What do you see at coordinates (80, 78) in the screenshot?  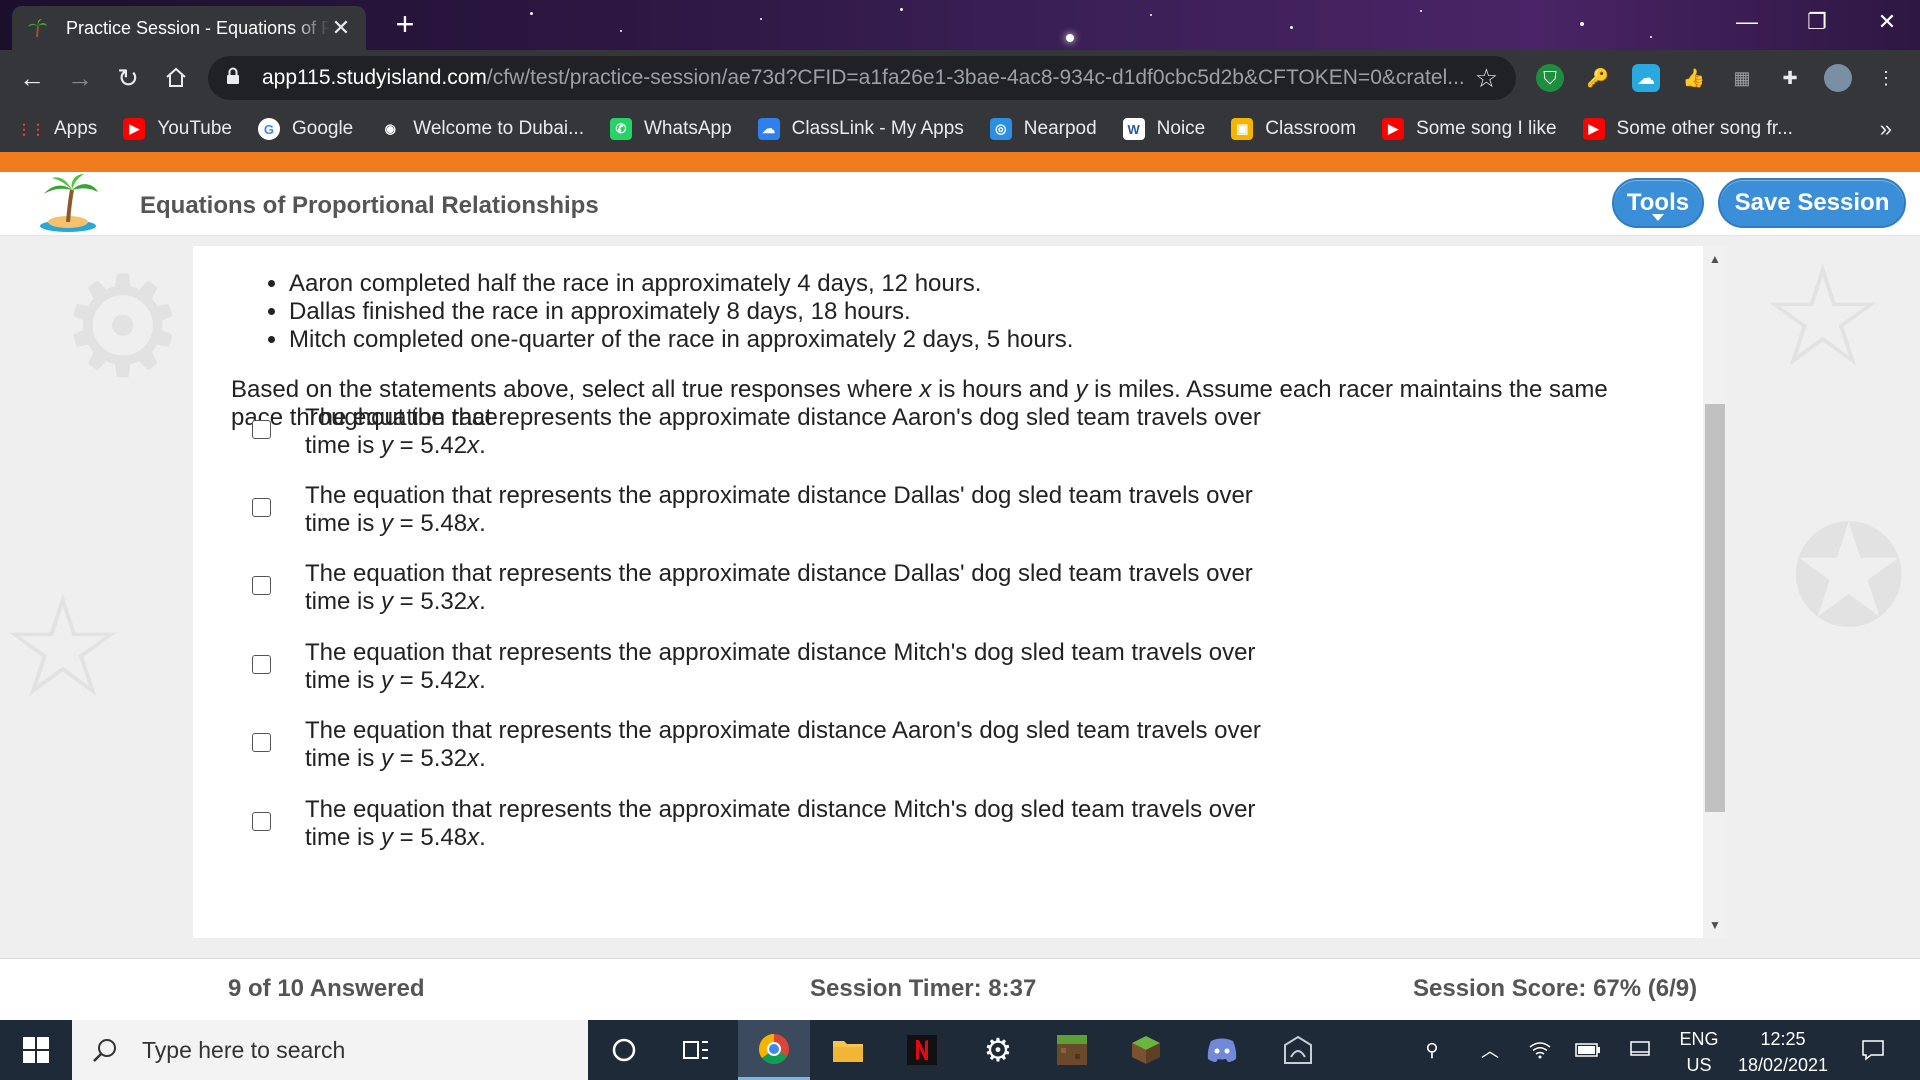 I see `forward-icon: →` at bounding box center [80, 78].